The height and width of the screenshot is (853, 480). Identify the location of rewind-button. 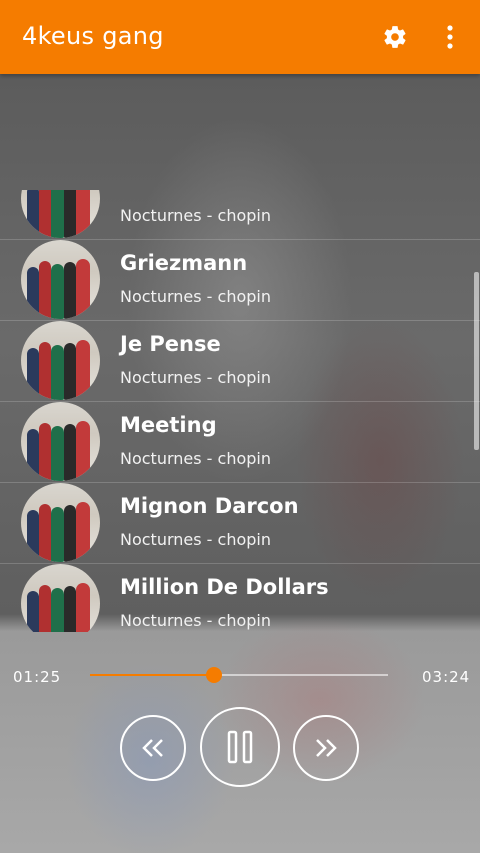
(153, 748).